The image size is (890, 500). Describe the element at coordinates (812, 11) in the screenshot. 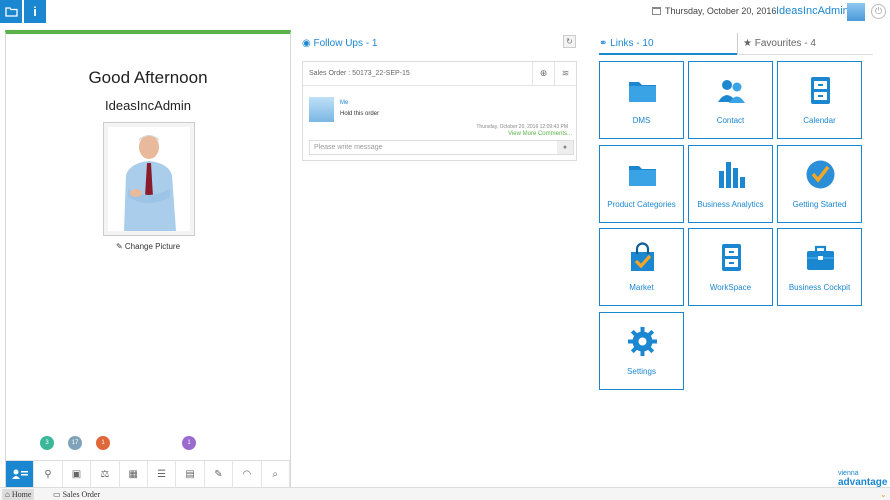

I see `user-name-link: IdeasIncAdmin` at that location.